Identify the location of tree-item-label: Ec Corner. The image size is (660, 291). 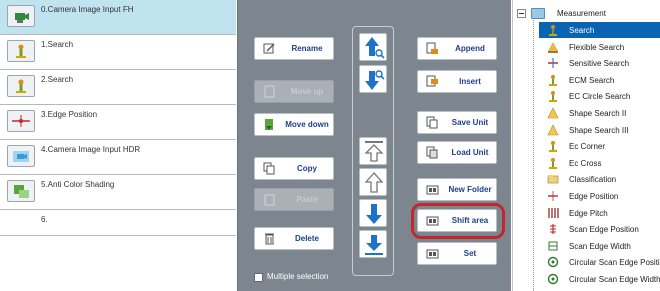
(587, 147).